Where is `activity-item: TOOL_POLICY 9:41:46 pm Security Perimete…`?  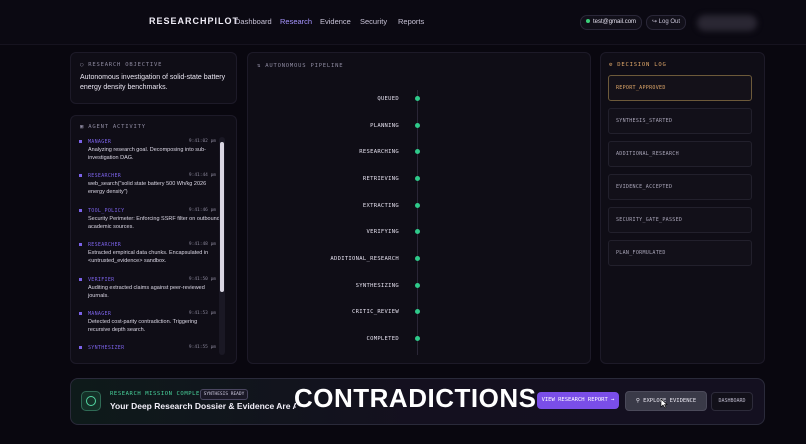
activity-item: TOOL_POLICY 9:41:46 pm Security Perimete… is located at coordinates (149, 219).